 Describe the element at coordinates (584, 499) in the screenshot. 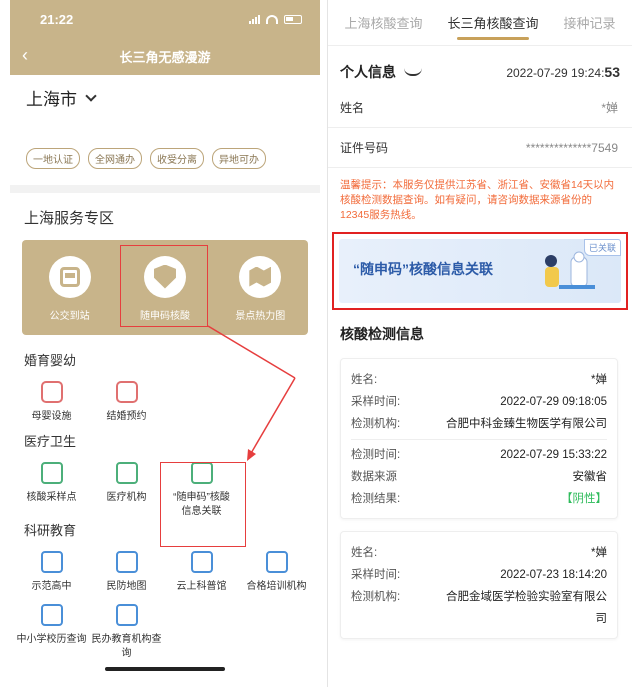

I see `record-result: 【阴性】` at that location.